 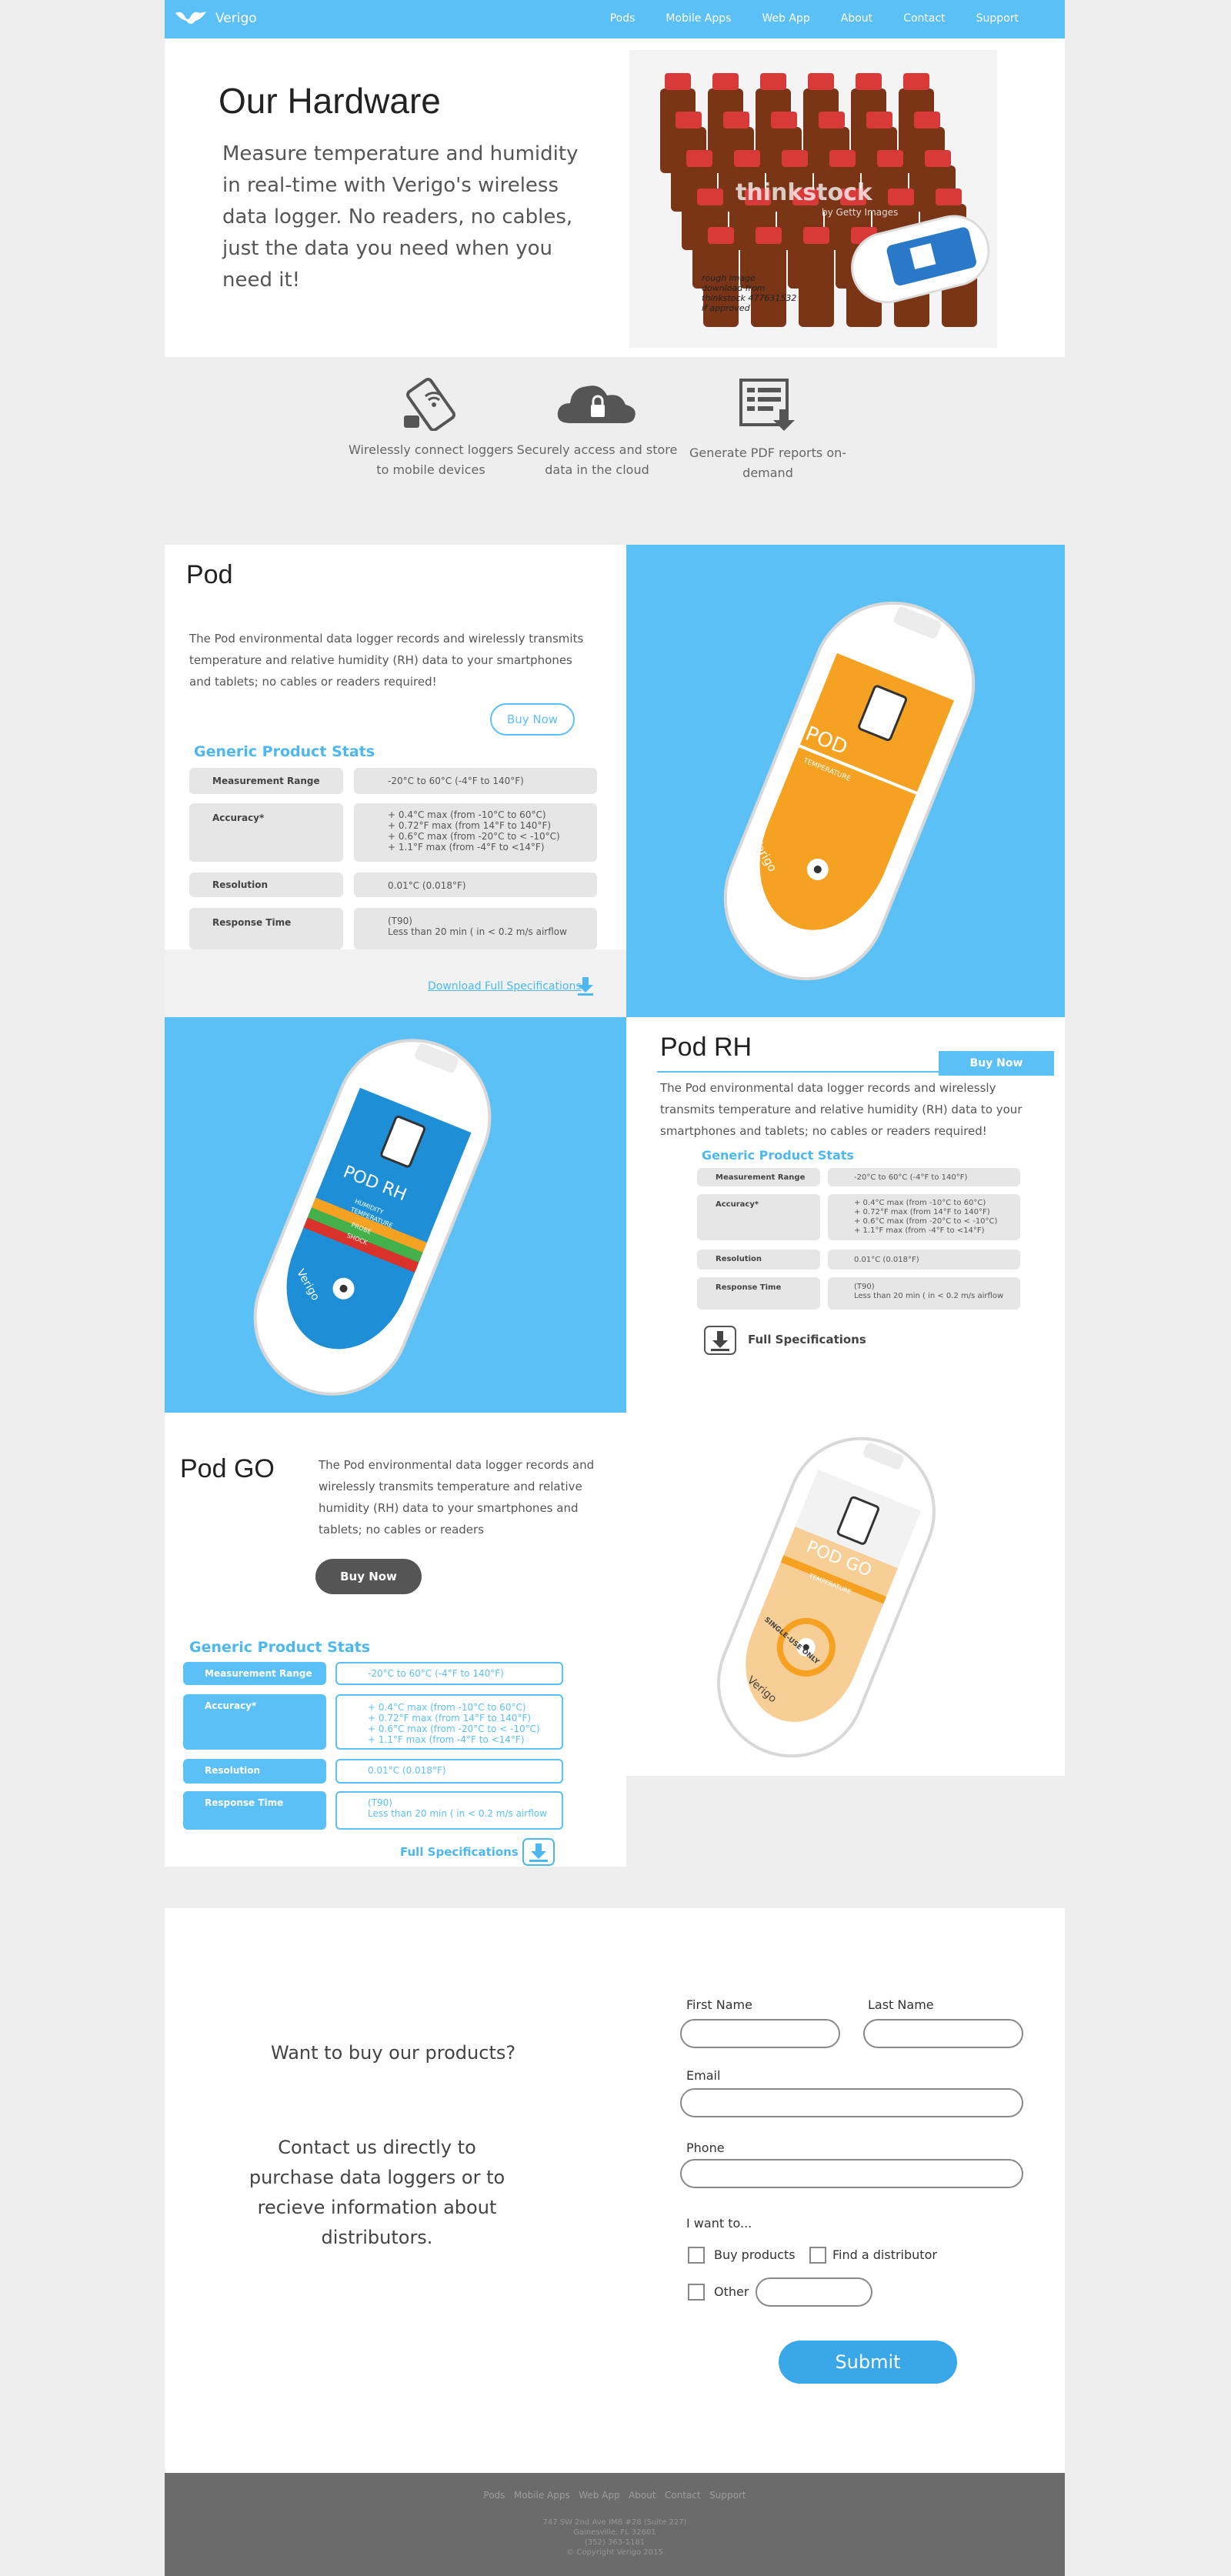 I want to click on podrh-download-link: Full Specifications, so click(x=807, y=1340).